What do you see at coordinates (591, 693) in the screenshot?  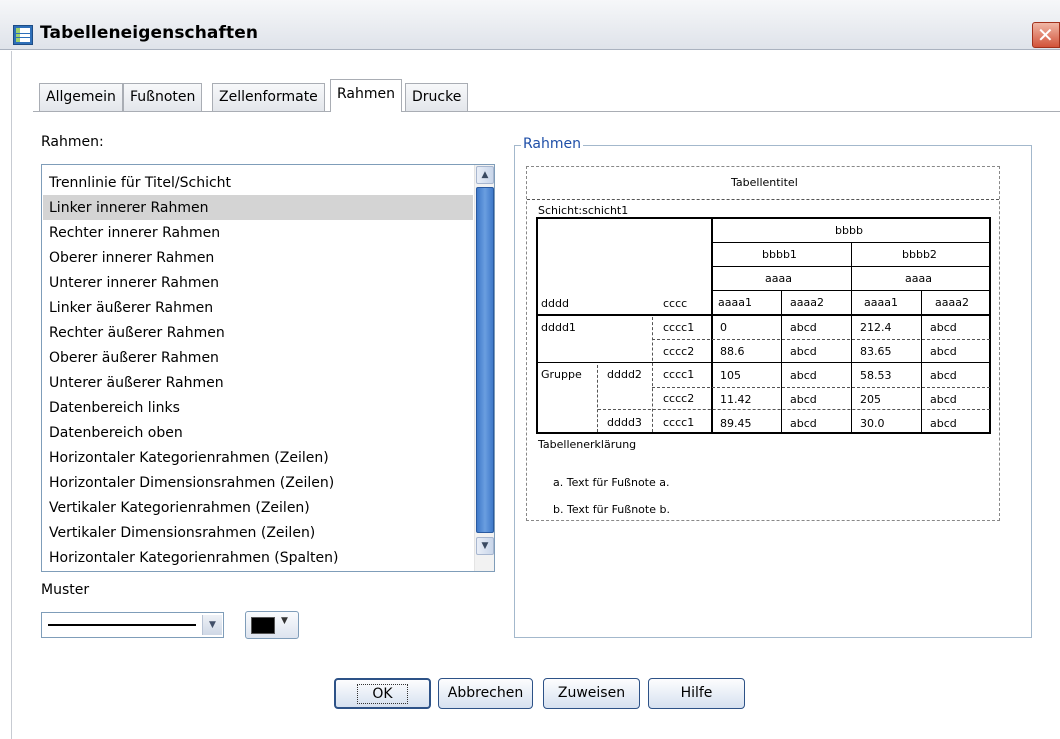 I see `apply-button: Zuweisen` at bounding box center [591, 693].